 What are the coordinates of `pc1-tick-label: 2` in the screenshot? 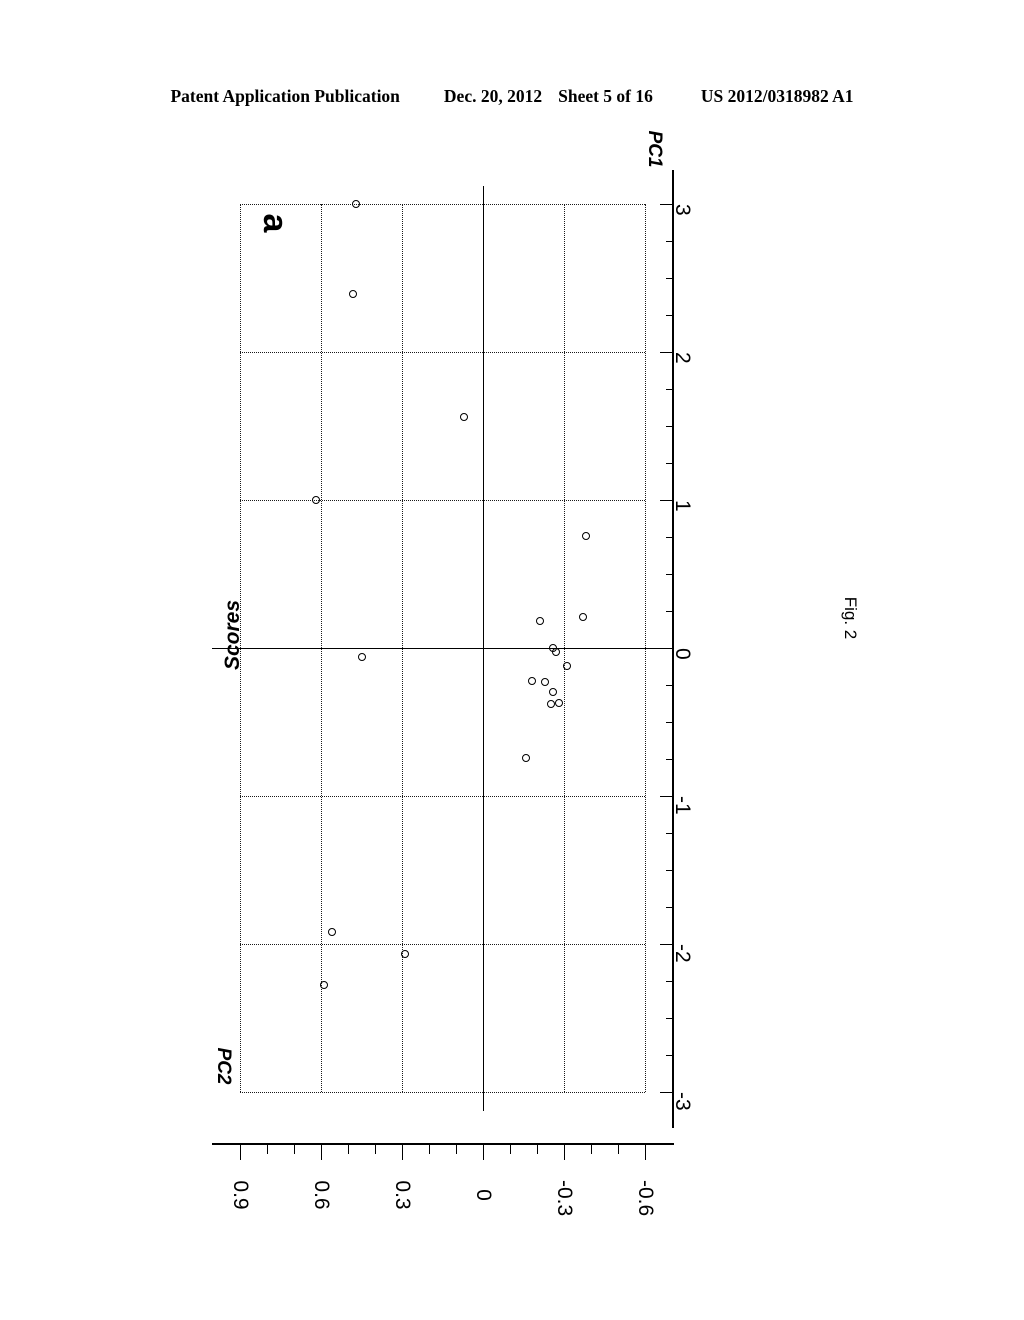 It's located at (682, 358).